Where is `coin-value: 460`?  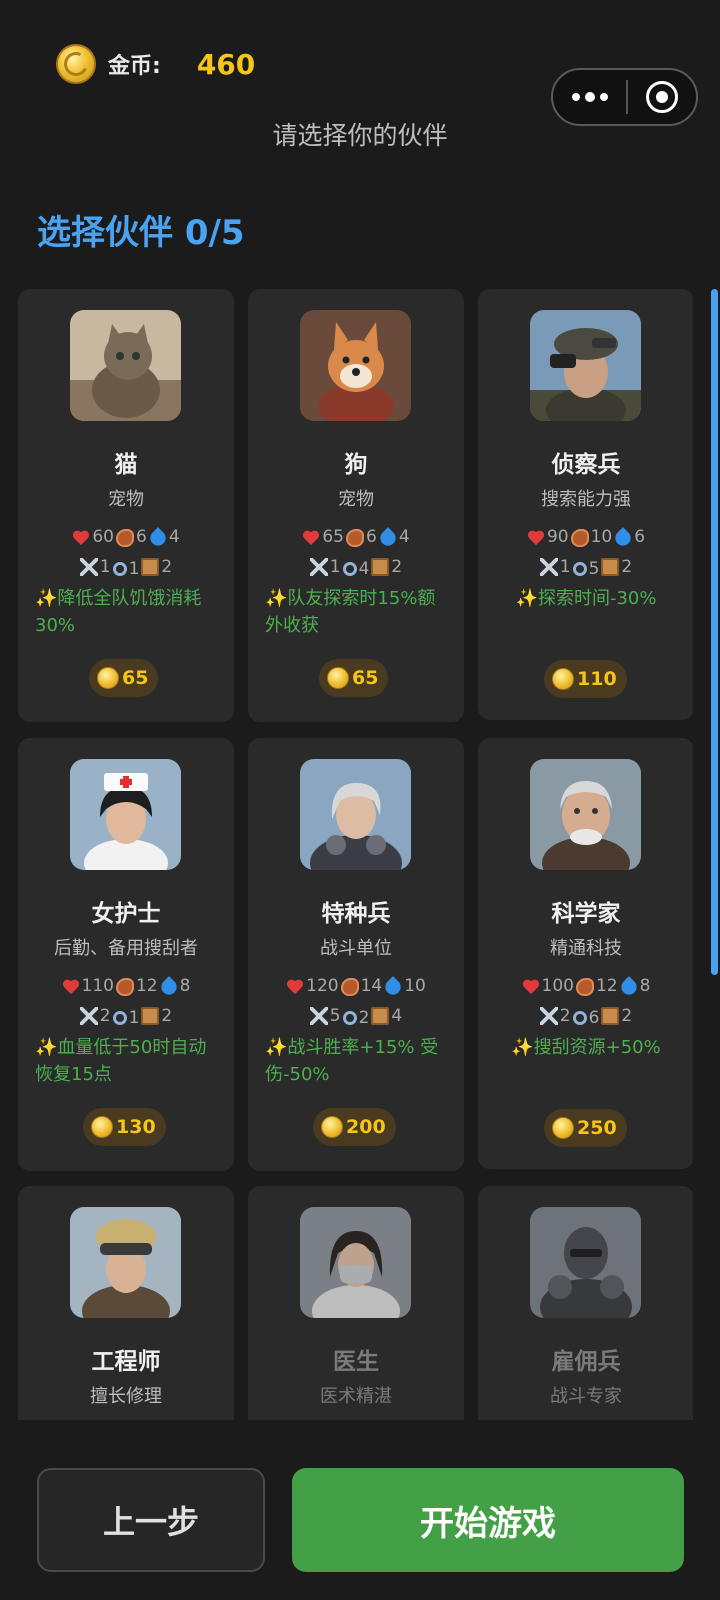 coin-value: 460 is located at coordinates (226, 64).